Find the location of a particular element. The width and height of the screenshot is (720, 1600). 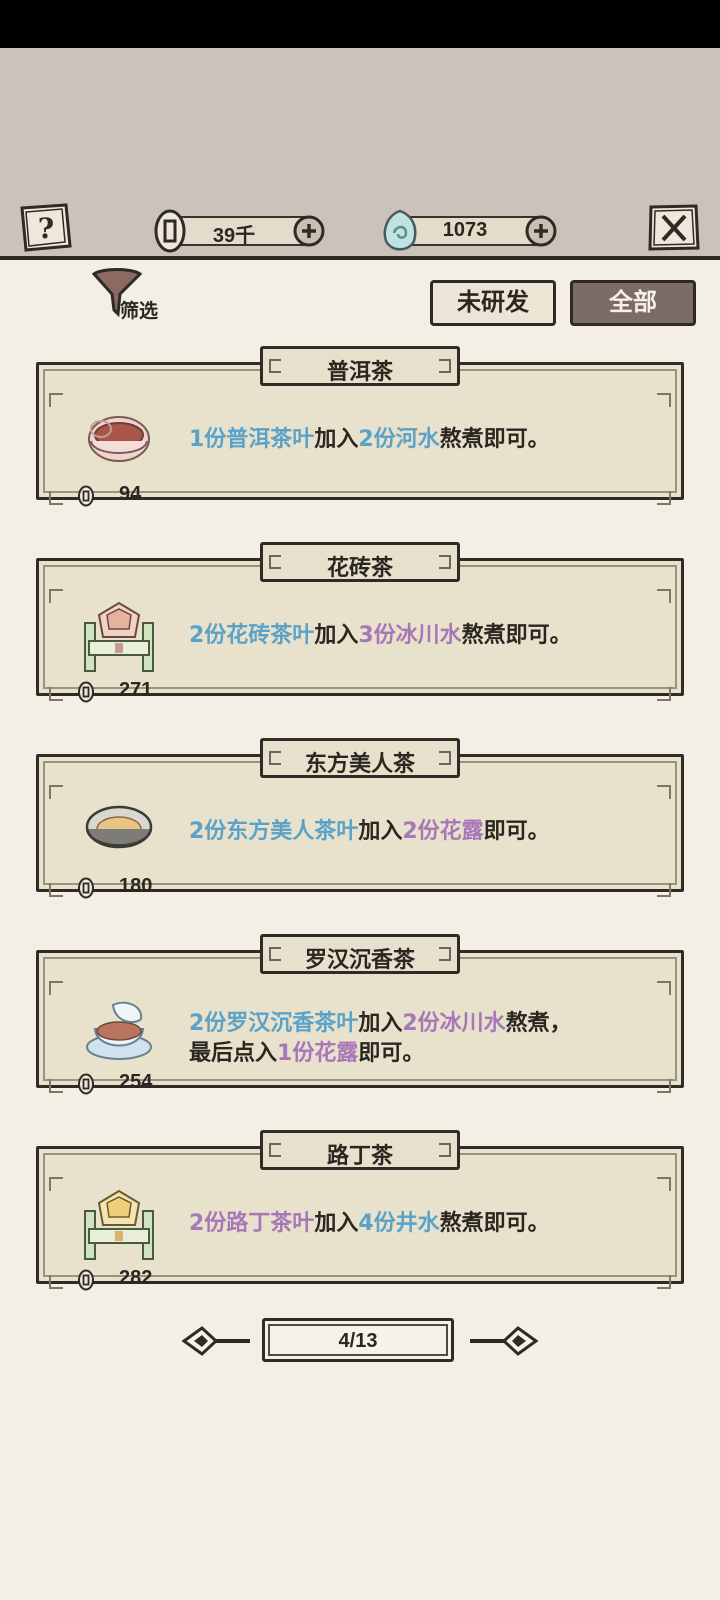

tea-recipe: 2份东方美人茶叶加入2份花露即可。 is located at coordinates (429, 832).